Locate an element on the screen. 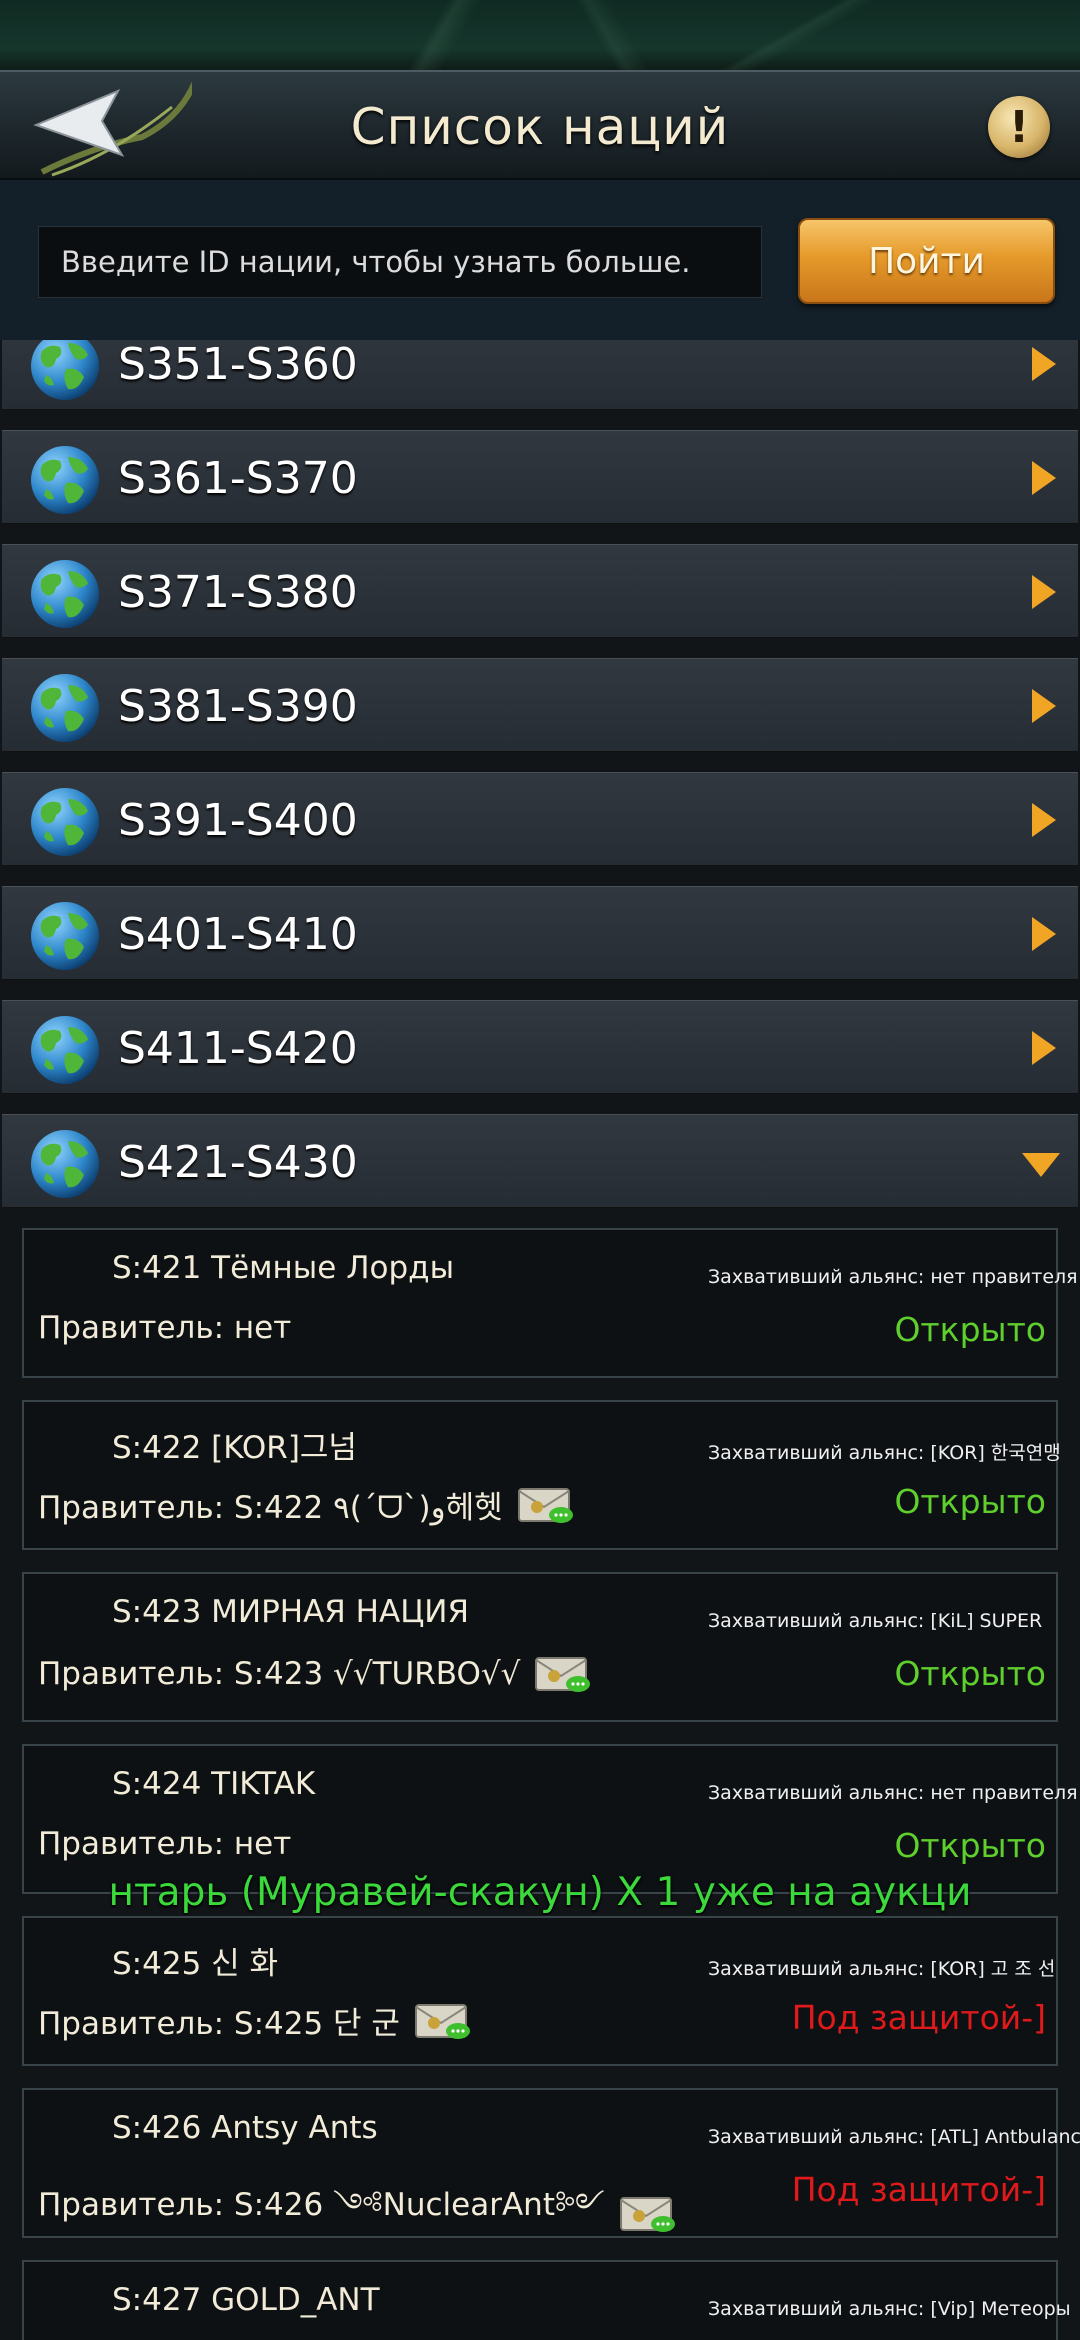  chevron-down-icon is located at coordinates (1041, 1165).